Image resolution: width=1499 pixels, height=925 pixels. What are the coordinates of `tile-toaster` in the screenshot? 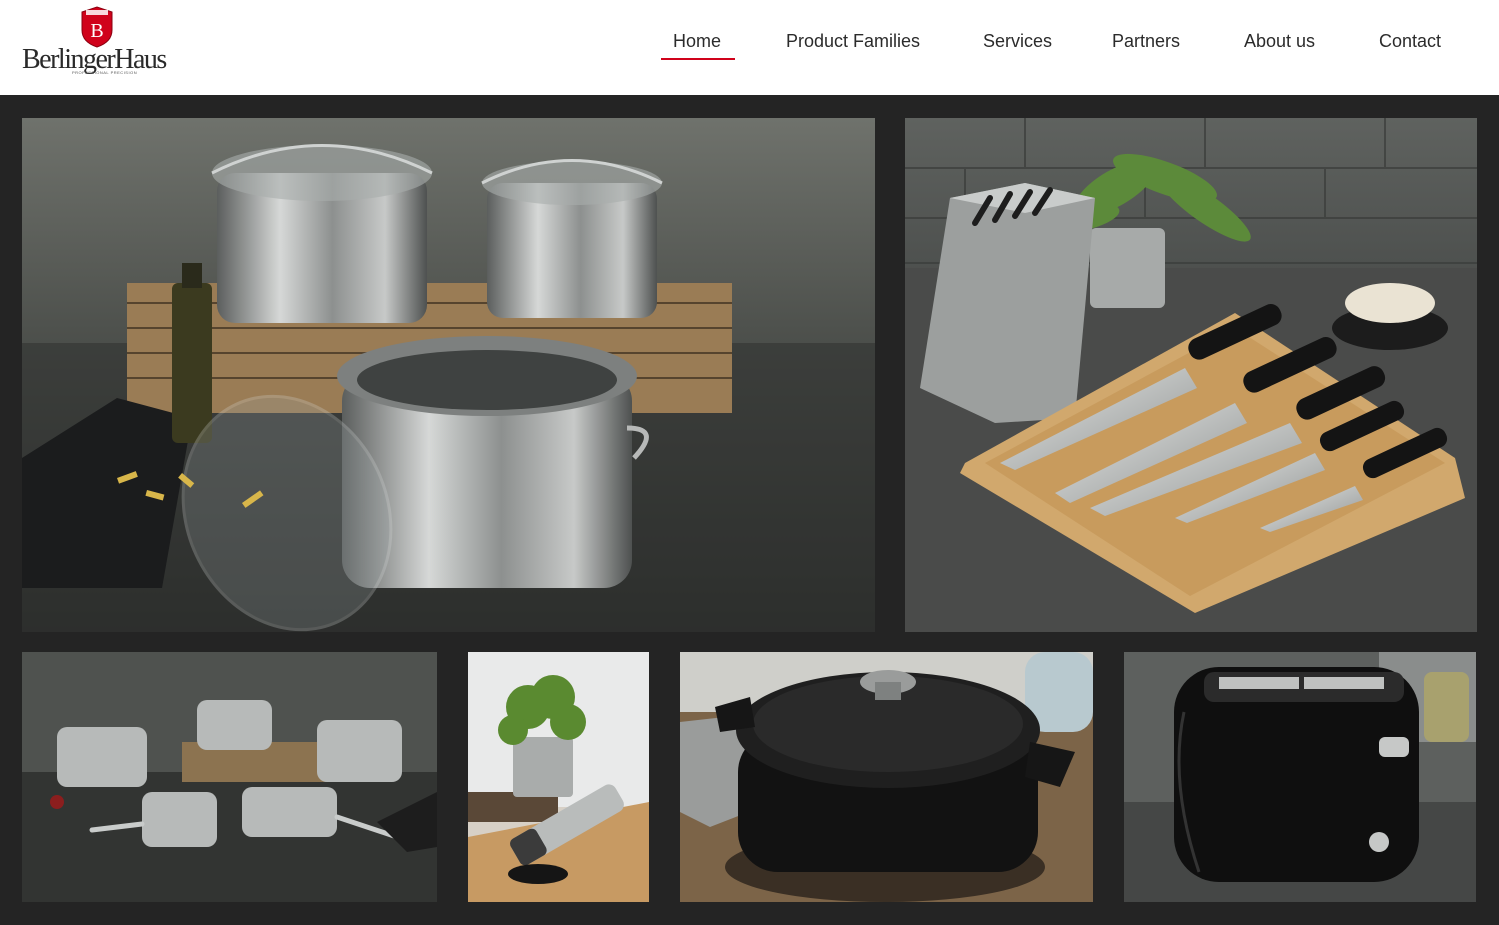 It's located at (1300, 777).